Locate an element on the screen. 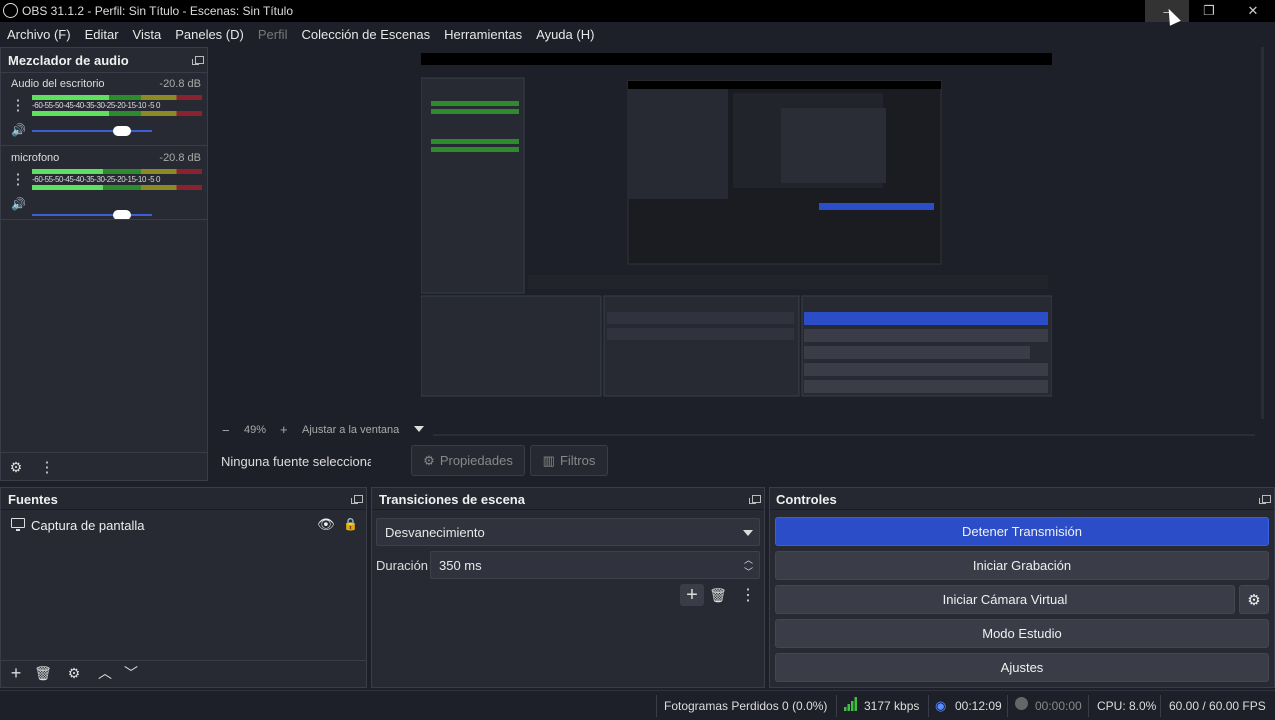  fps: 60.00 / 60.00 FPS is located at coordinates (1217, 706).